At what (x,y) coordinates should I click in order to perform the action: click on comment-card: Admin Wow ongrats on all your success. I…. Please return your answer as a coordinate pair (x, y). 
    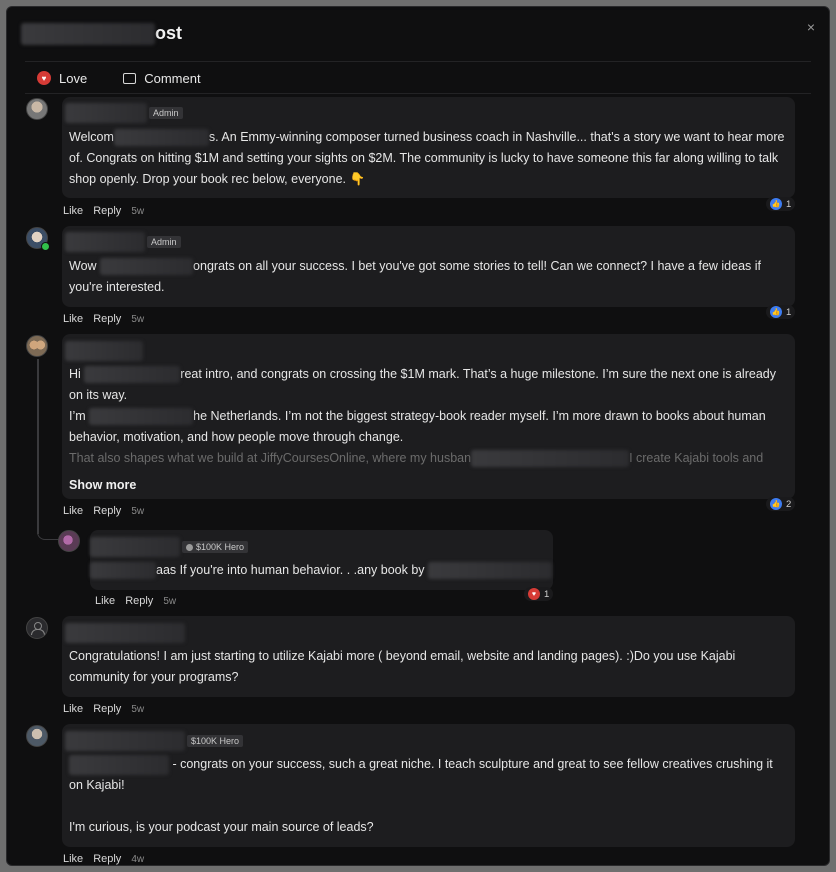
    Looking at the image, I should click on (428, 266).